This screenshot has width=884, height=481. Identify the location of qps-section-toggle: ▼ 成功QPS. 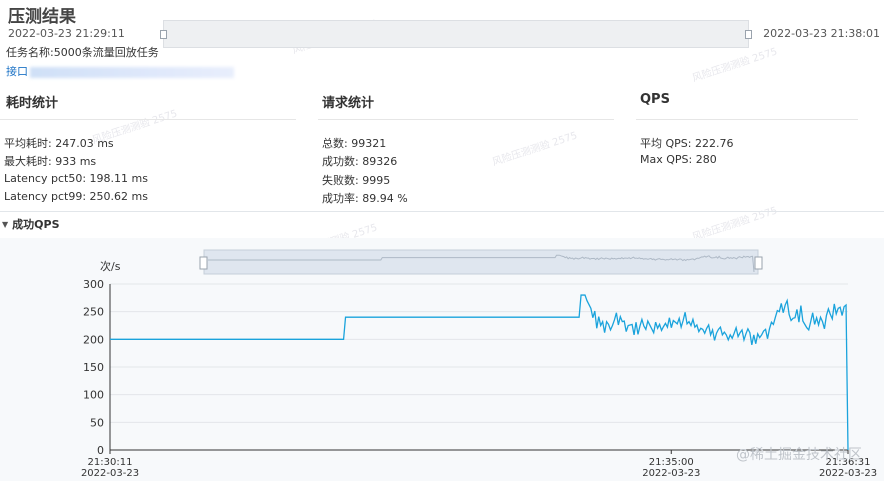
(30, 224).